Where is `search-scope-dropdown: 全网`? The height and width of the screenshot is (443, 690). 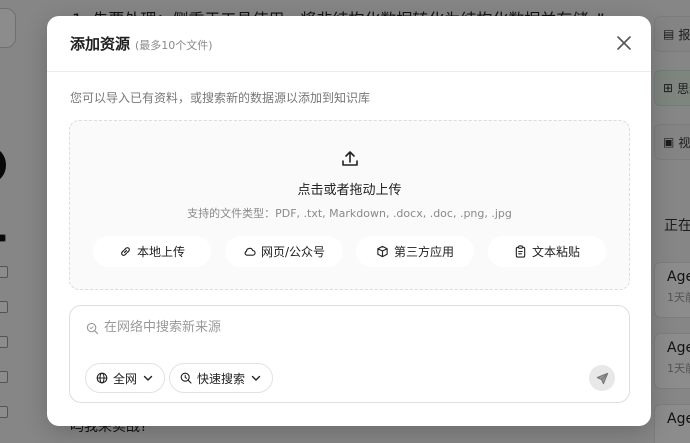 search-scope-dropdown: 全网 is located at coordinates (125, 378).